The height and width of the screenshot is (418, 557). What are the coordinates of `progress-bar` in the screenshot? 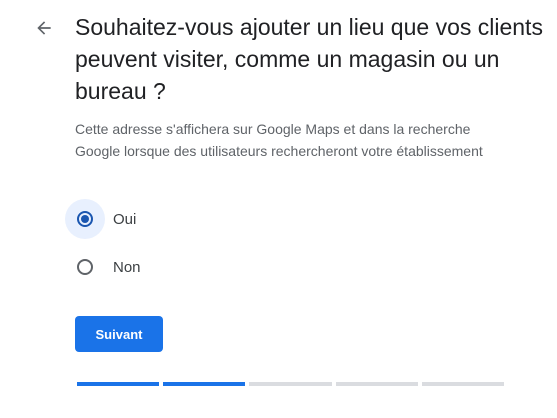 It's located at (291, 384).